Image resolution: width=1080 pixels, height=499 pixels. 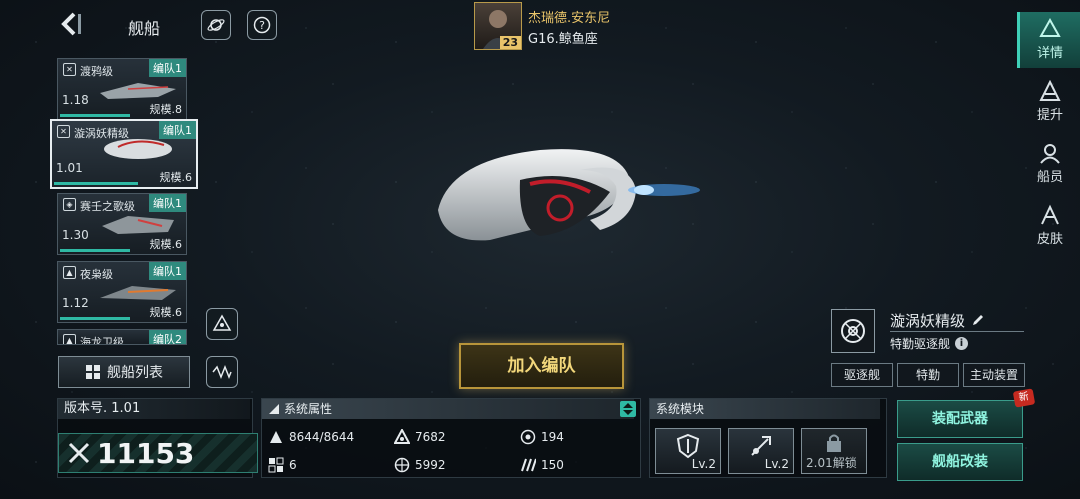 I want to click on stat-shield-value: 194, so click(x=552, y=437).